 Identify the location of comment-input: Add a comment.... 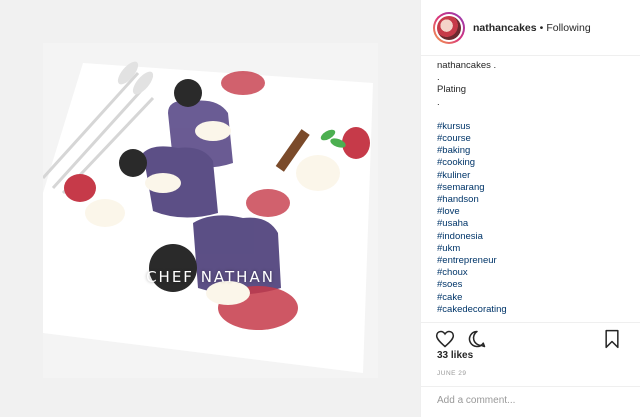
(530, 401).